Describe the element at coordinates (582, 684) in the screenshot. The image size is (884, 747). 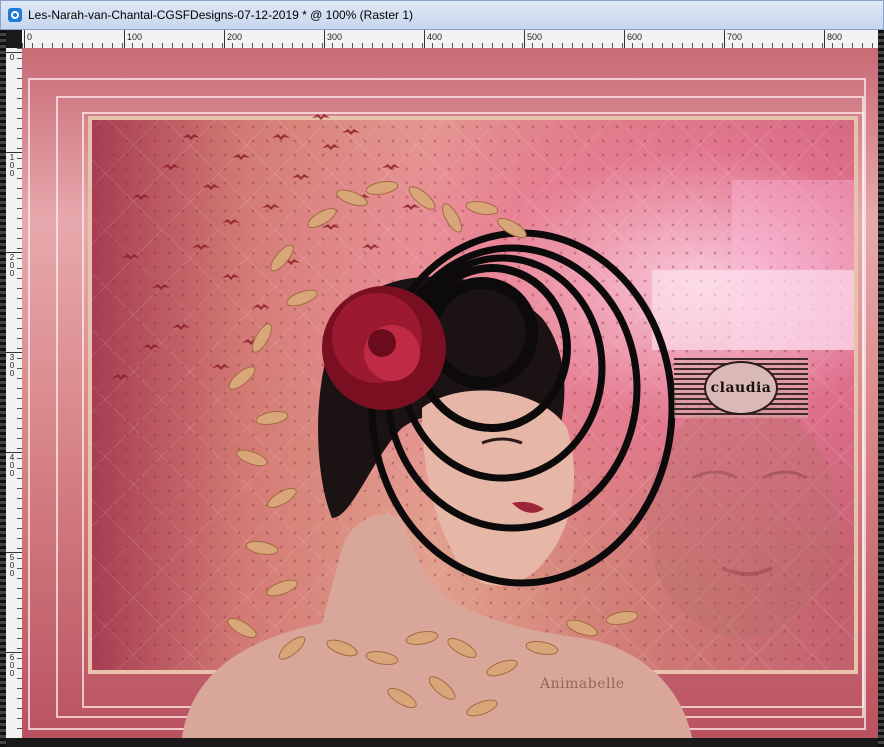
I see `artist-watermark: Animabelle` at that location.